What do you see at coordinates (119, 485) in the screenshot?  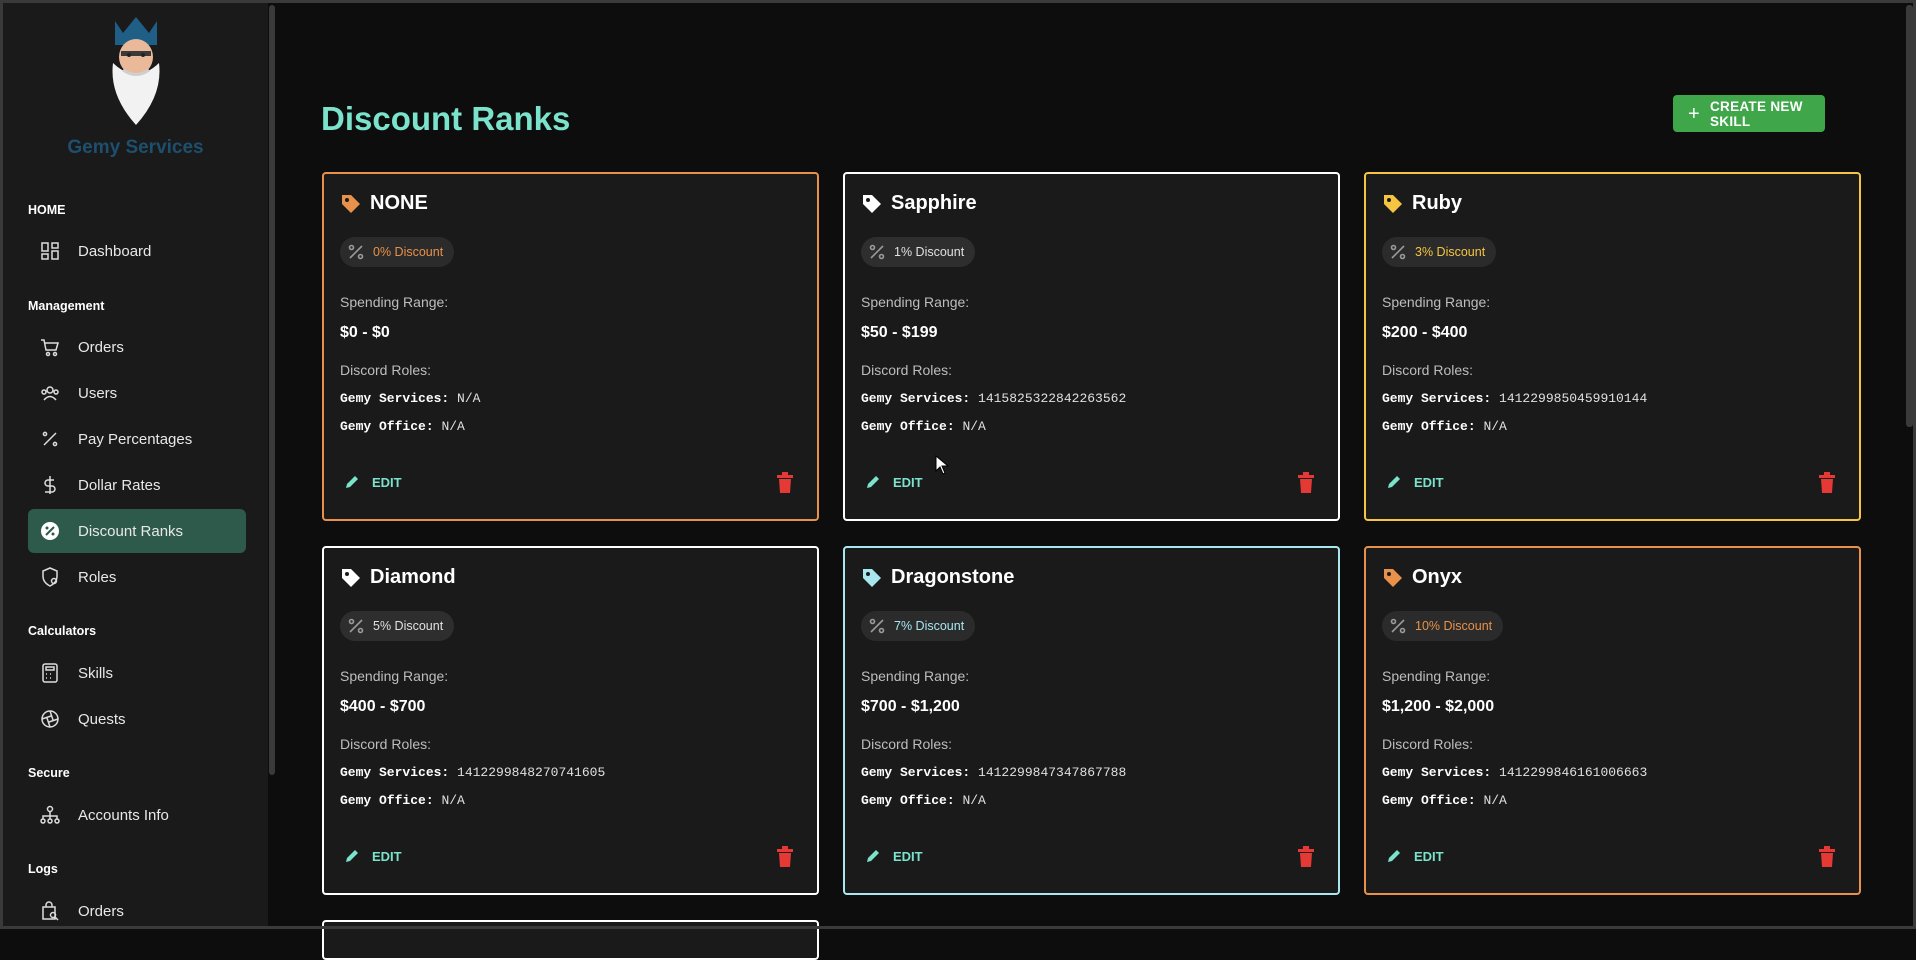 I see `nav-dollar-rates-label: Dollar Rates` at bounding box center [119, 485].